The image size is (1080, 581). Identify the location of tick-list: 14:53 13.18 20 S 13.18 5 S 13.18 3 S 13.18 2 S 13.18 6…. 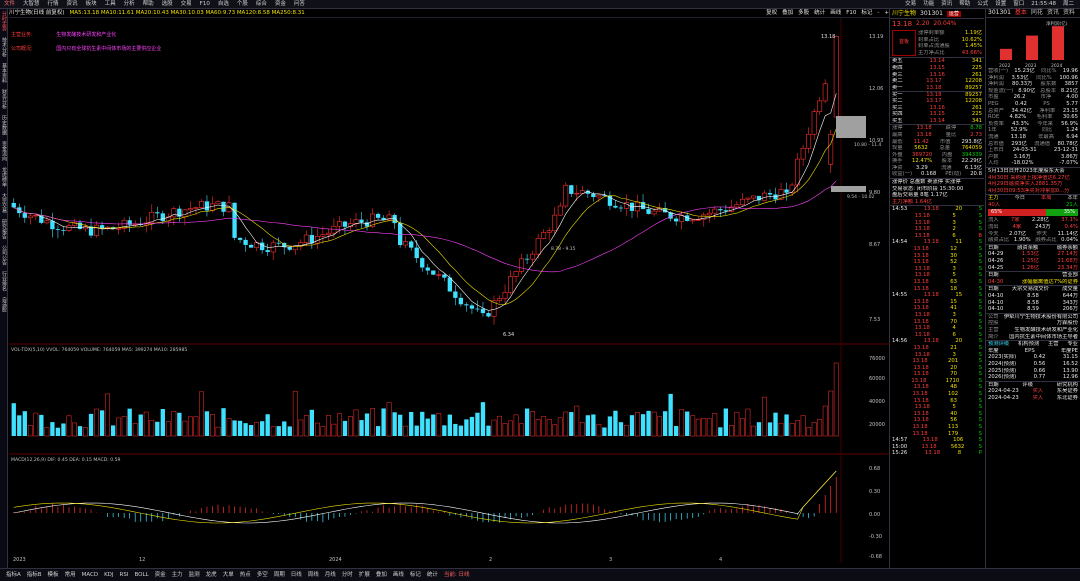
(937, 331).